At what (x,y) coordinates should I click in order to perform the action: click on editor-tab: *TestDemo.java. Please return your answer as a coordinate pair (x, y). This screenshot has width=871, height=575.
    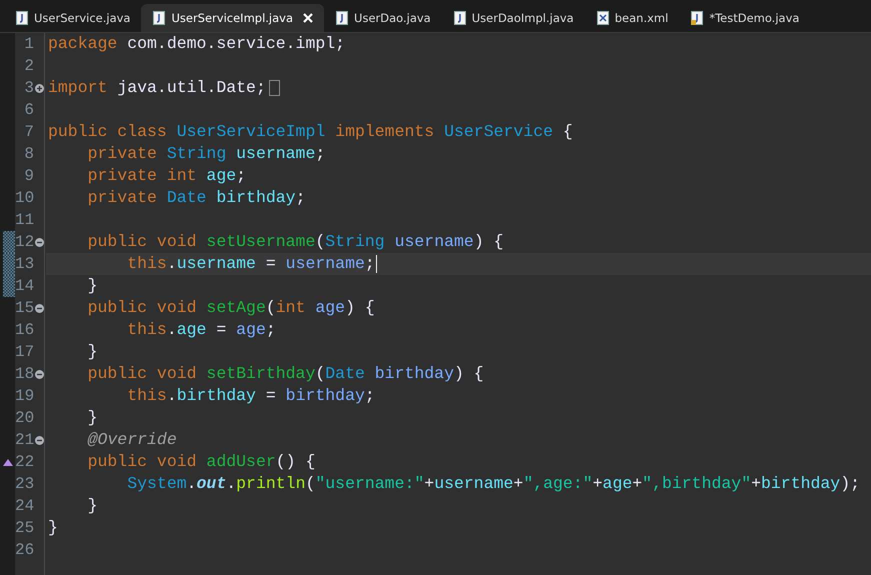
    Looking at the image, I should click on (744, 18).